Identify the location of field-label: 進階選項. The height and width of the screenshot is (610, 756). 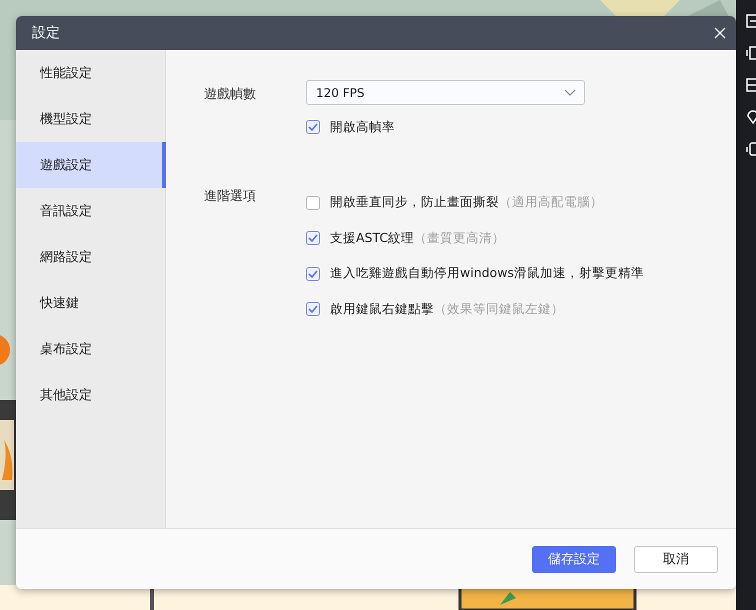
(230, 197).